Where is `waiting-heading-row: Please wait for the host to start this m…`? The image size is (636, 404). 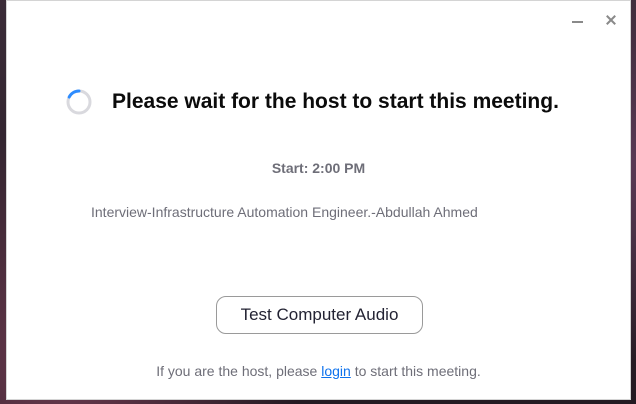 waiting-heading-row: Please wait for the host to start this m… is located at coordinates (312, 102).